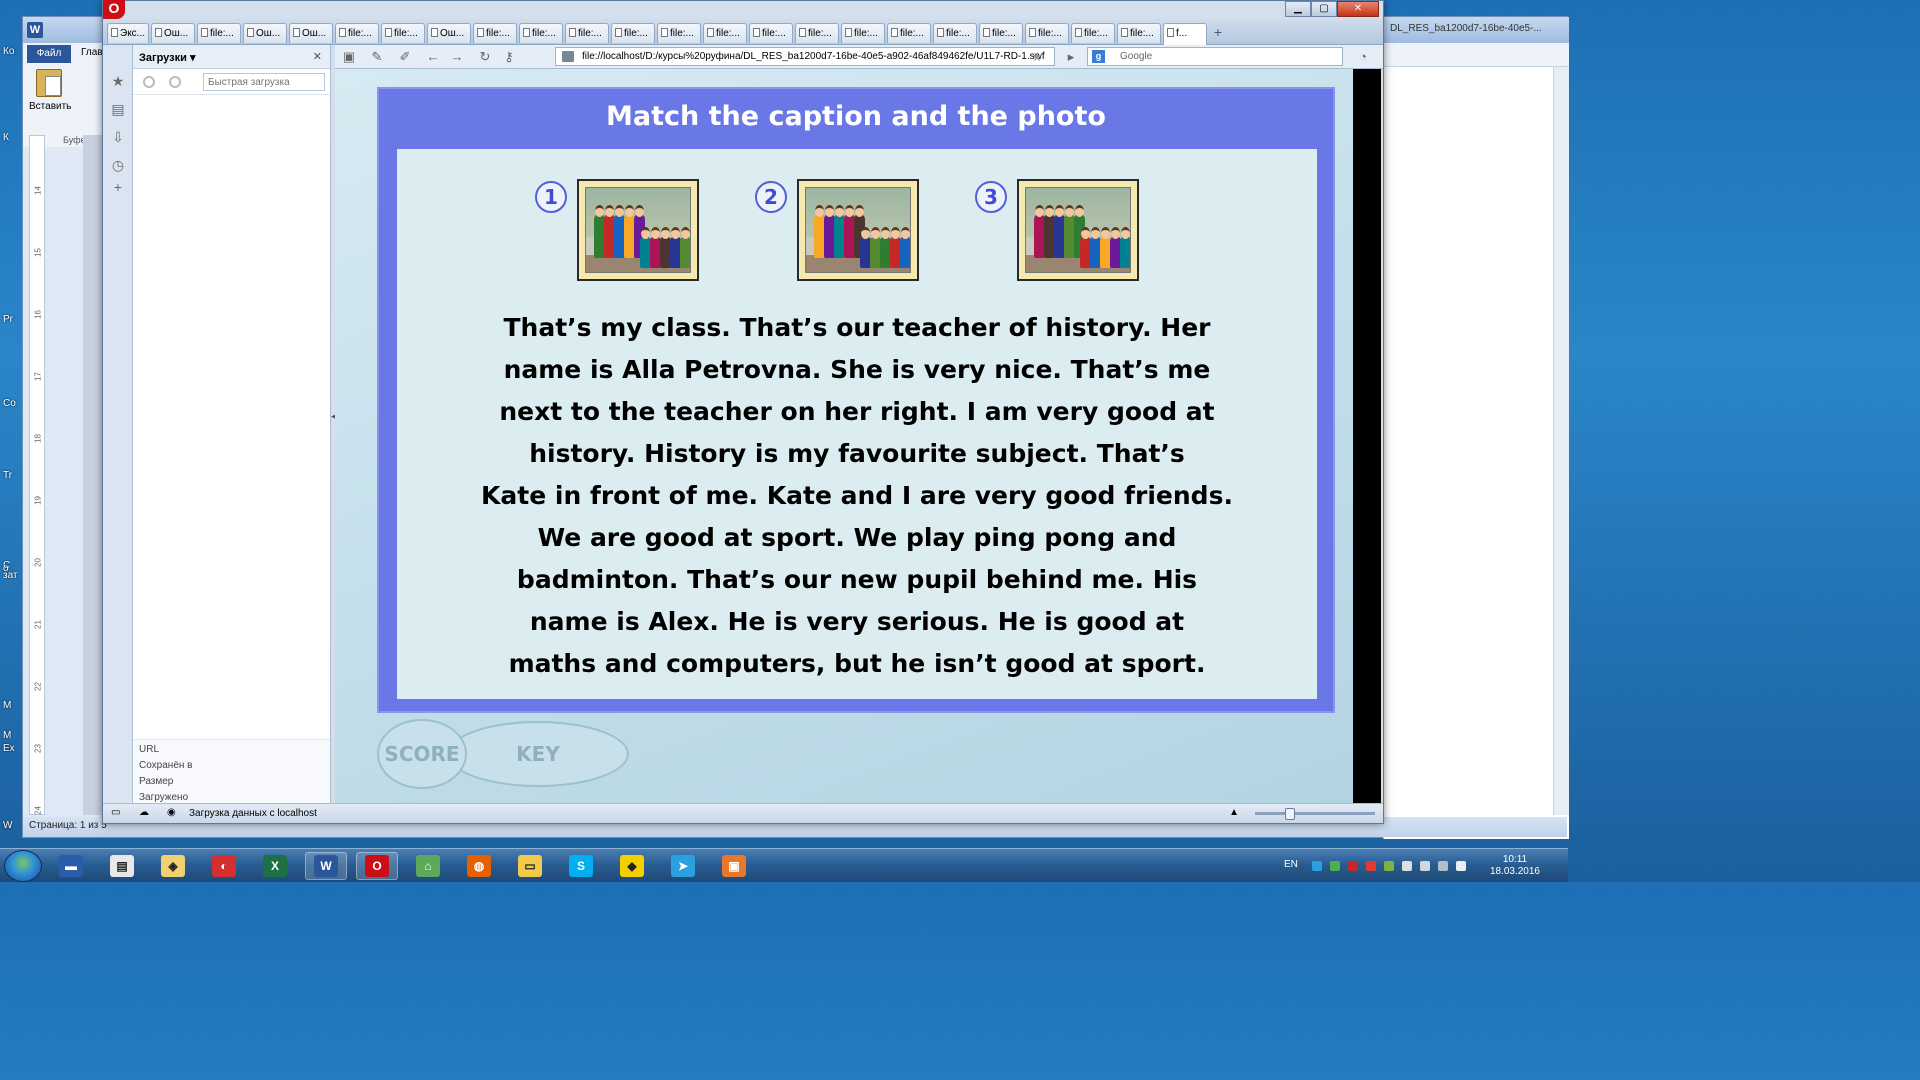 Image resolution: width=1920 pixels, height=1080 pixels. What do you see at coordinates (1353, 866) in the screenshot?
I see `antivirus-tray-icon` at bounding box center [1353, 866].